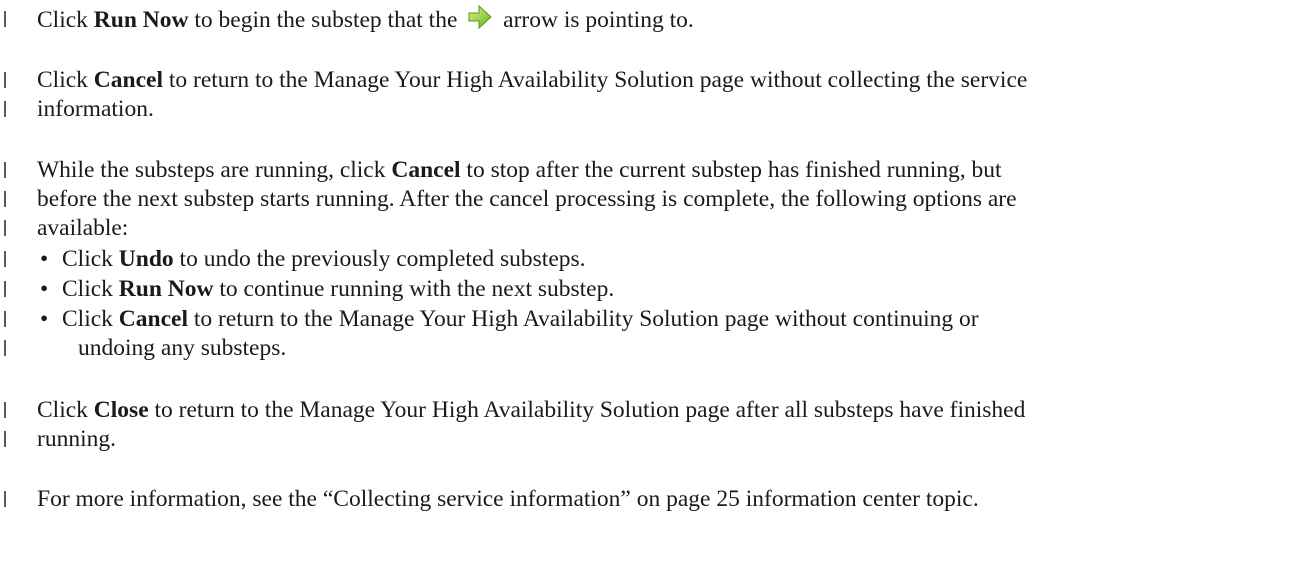 This screenshot has height=577, width=1315. I want to click on para3-bold: Cancel, so click(426, 170).